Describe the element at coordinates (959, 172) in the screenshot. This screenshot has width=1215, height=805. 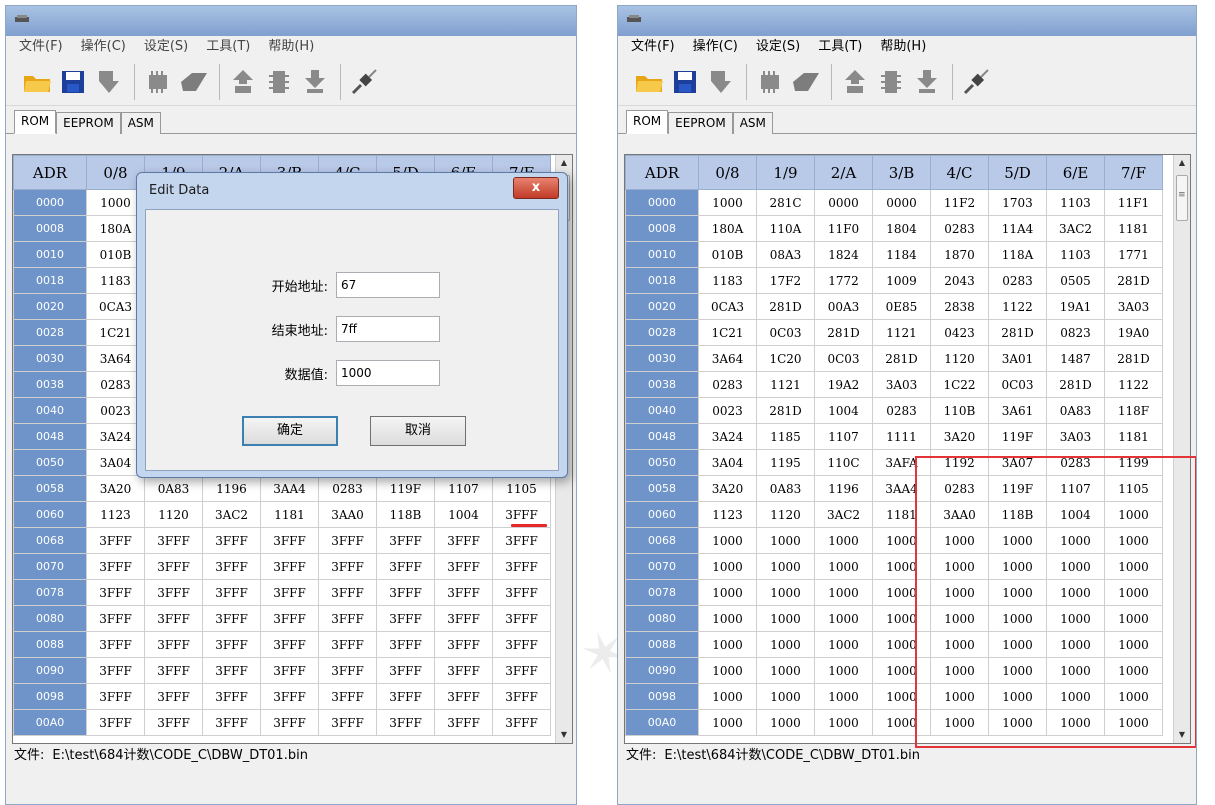
I see `column-header: 4/C` at that location.